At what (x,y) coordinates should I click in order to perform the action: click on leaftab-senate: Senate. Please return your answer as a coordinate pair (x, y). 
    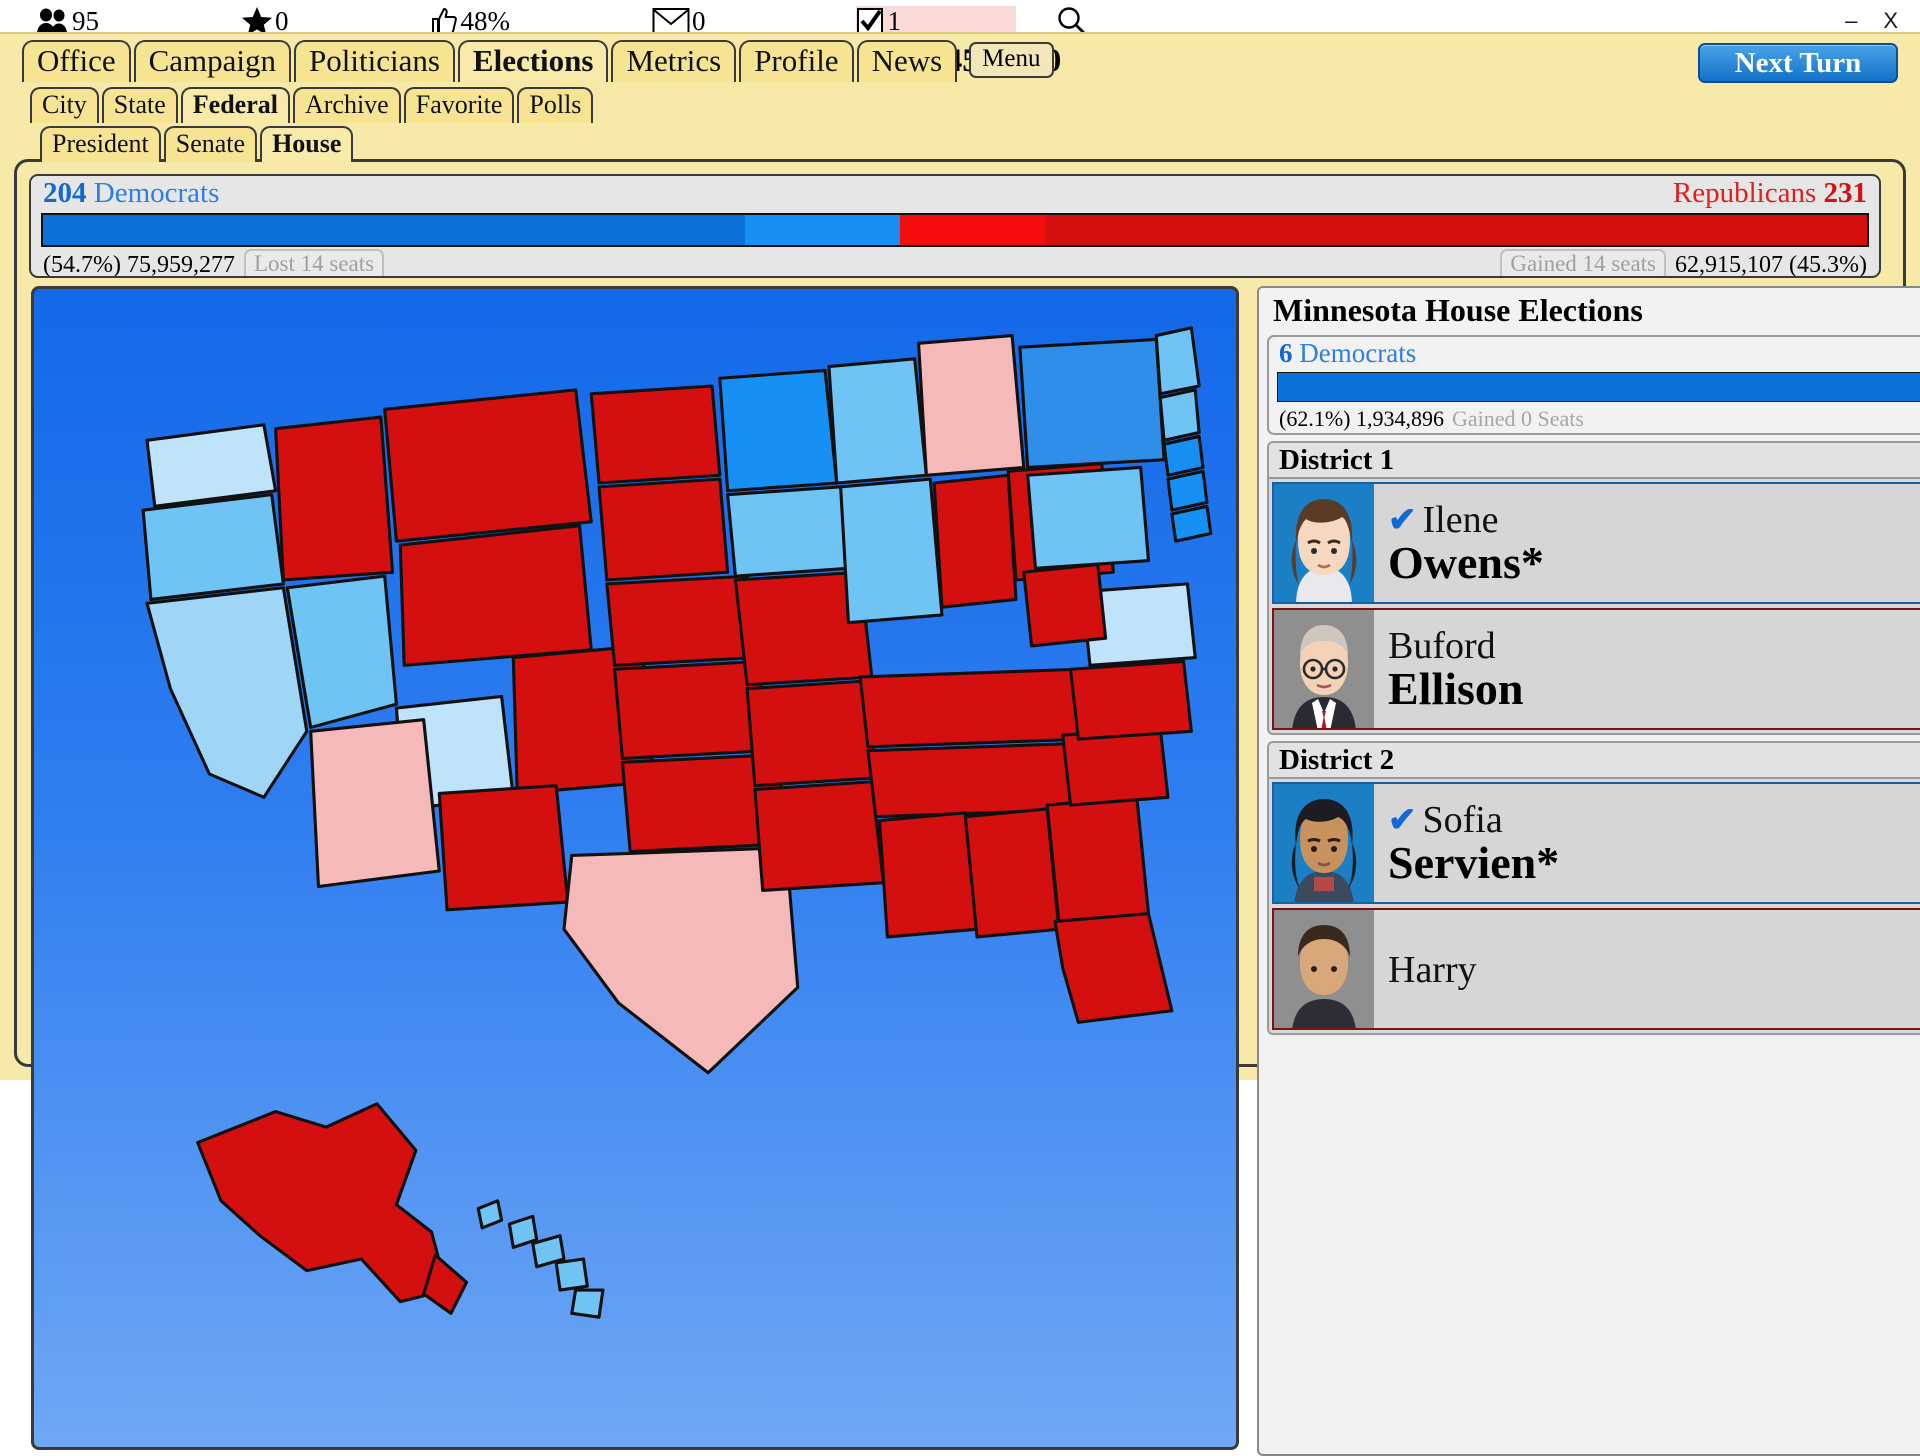
    Looking at the image, I should click on (210, 144).